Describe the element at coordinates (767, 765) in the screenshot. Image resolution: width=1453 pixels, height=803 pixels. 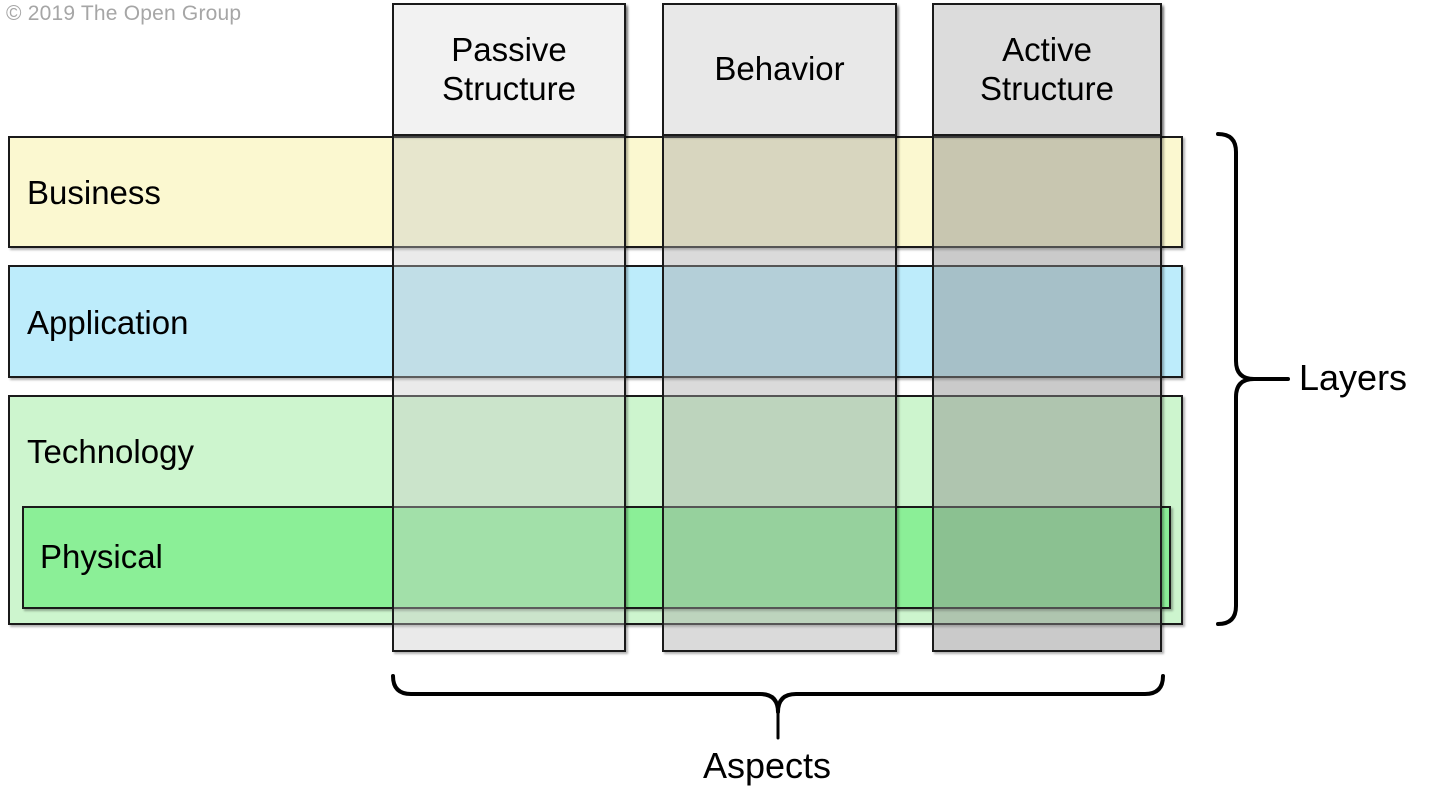
I see `aspects-brace-label: Aspects` at that location.